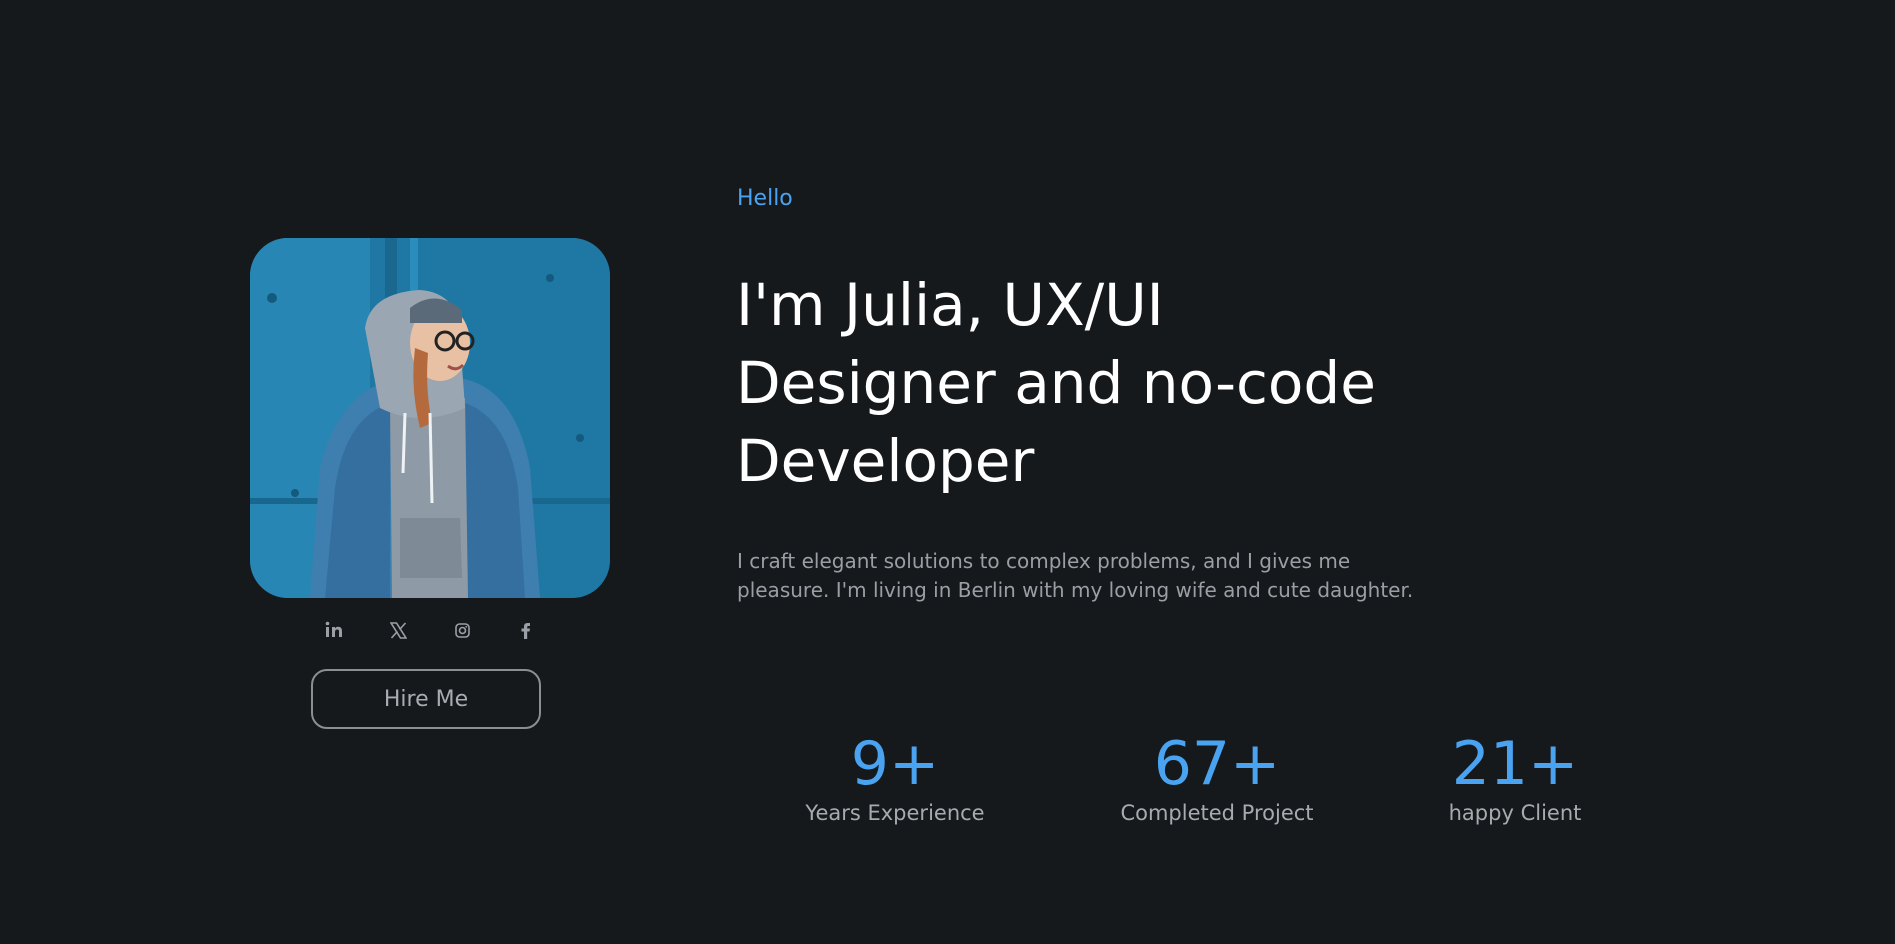 This screenshot has width=1895, height=944. What do you see at coordinates (765, 198) in the screenshot?
I see `greeting-text: Hello` at bounding box center [765, 198].